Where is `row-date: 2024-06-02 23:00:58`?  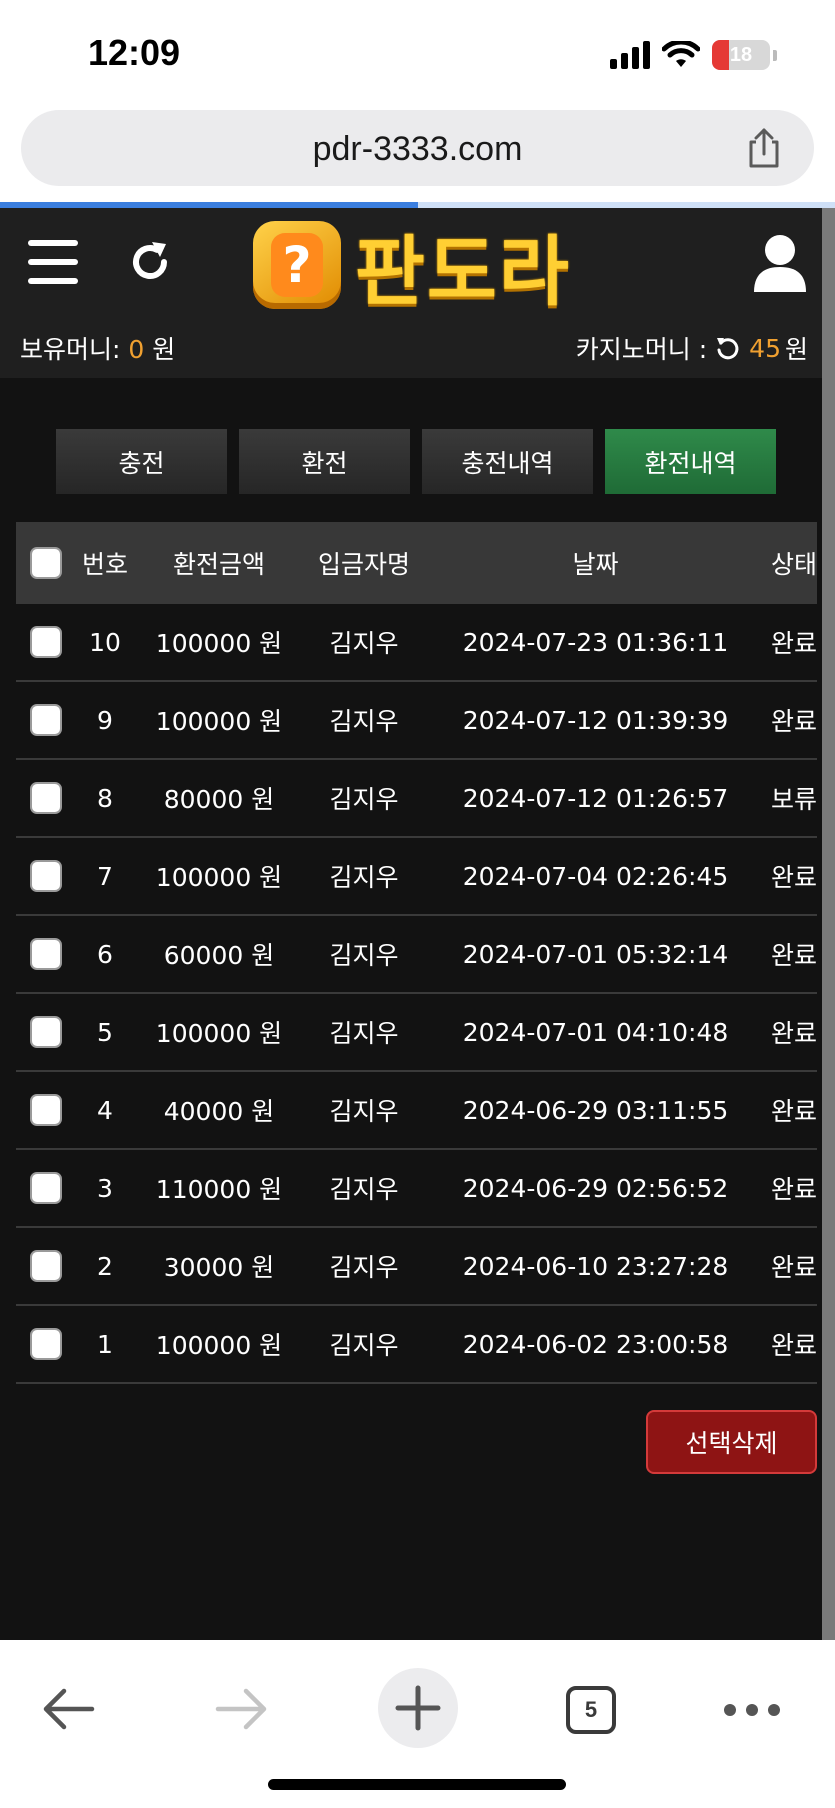
row-date: 2024-06-02 23:00:58 is located at coordinates (595, 1344).